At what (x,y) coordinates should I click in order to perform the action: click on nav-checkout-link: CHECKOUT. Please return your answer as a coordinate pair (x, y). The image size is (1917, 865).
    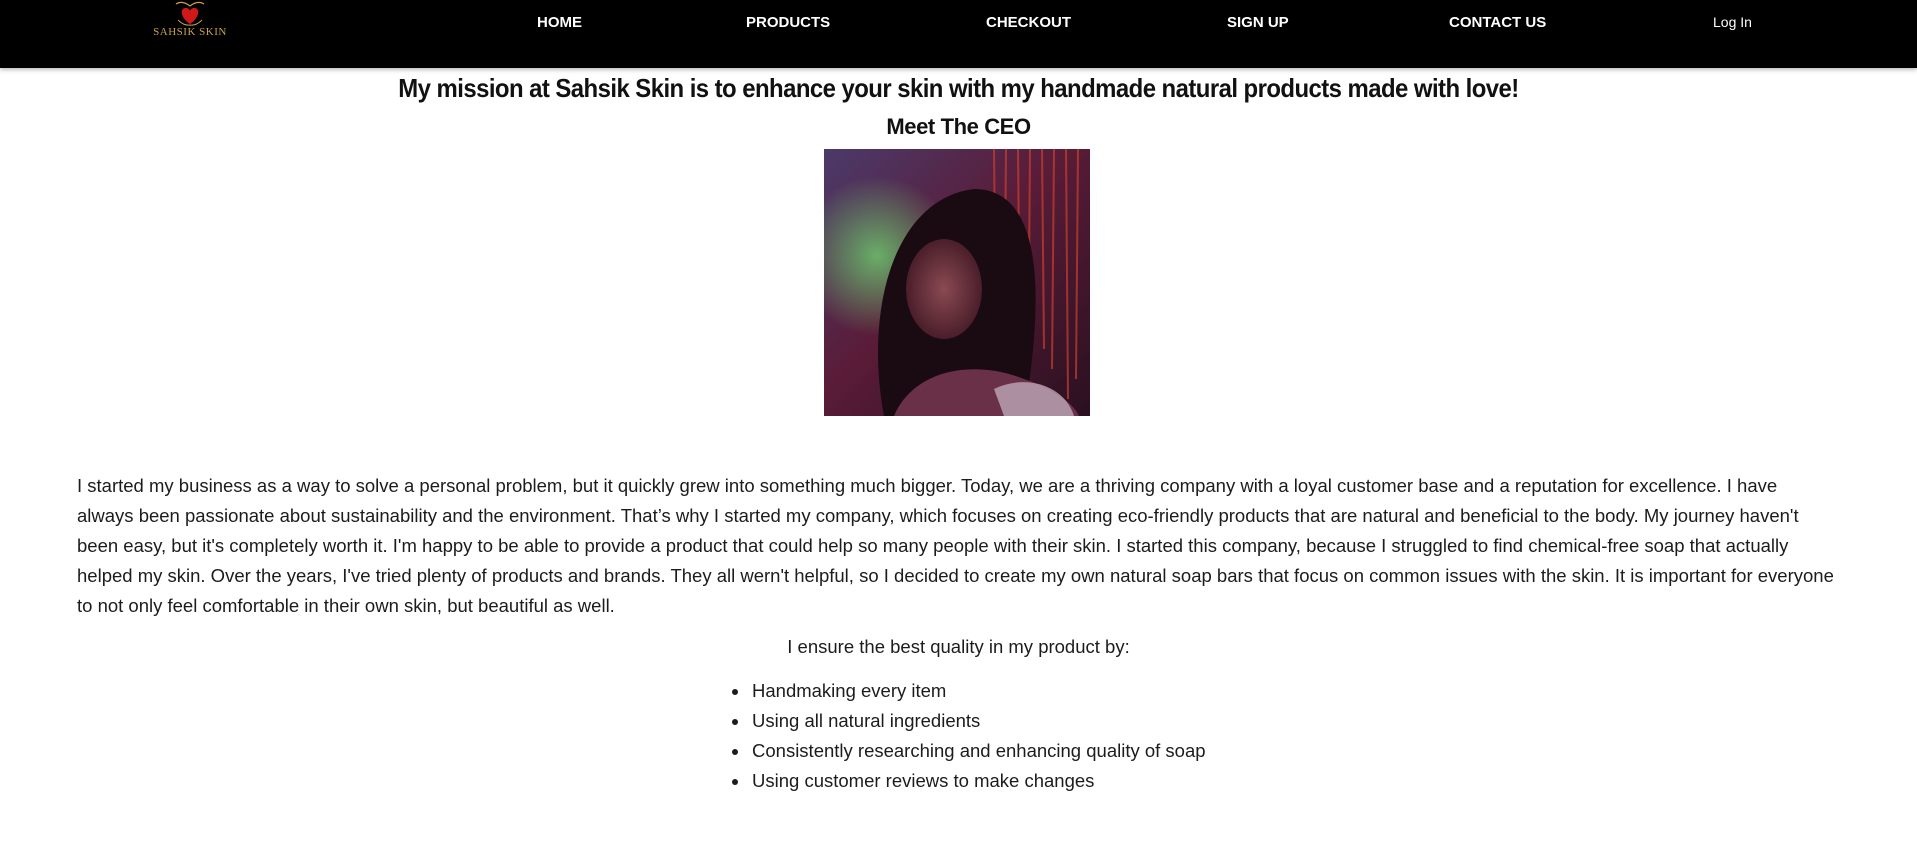
    Looking at the image, I should click on (1028, 22).